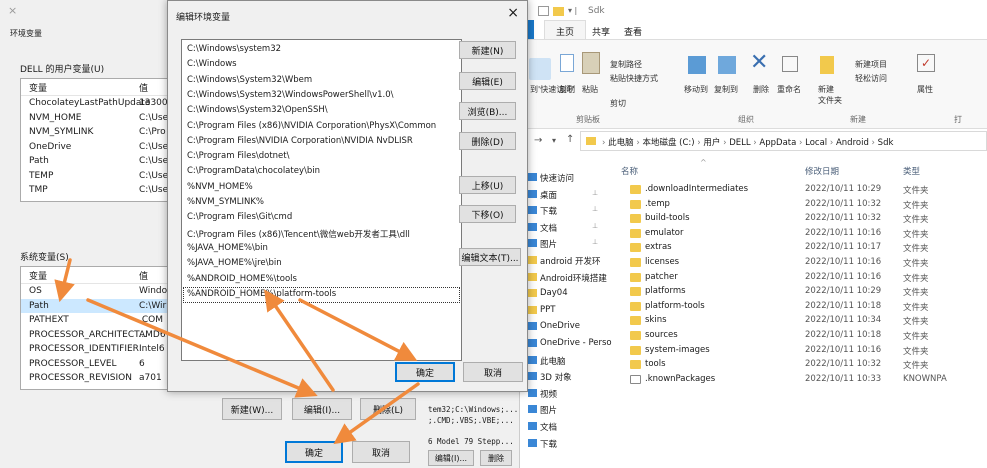  What do you see at coordinates (667, 218) in the screenshot?
I see `file-name: build-tools` at bounding box center [667, 218].